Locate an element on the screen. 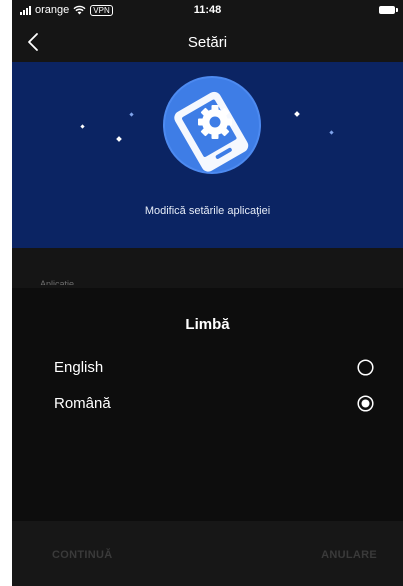  continue-button: CONTINUĂ is located at coordinates (82, 555).